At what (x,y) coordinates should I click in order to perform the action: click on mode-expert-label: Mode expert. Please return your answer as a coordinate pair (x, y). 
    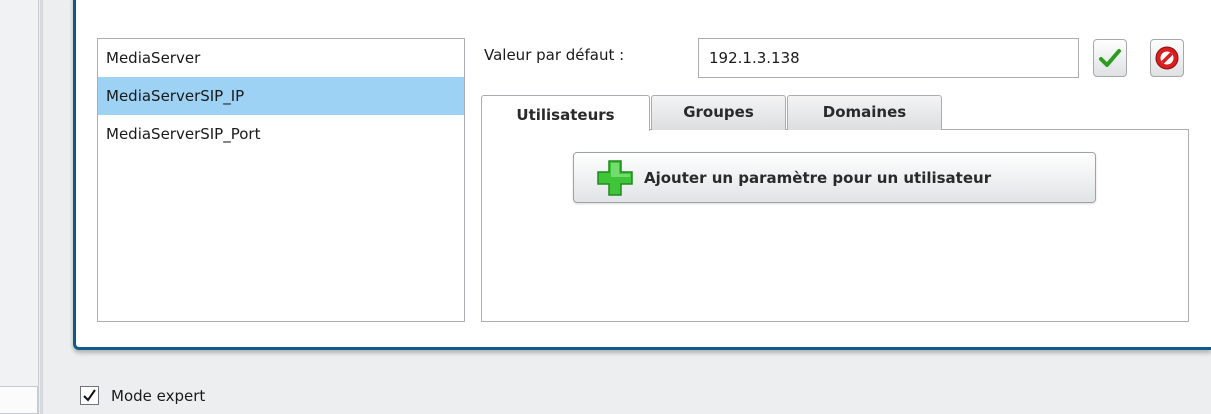
    Looking at the image, I should click on (158, 395).